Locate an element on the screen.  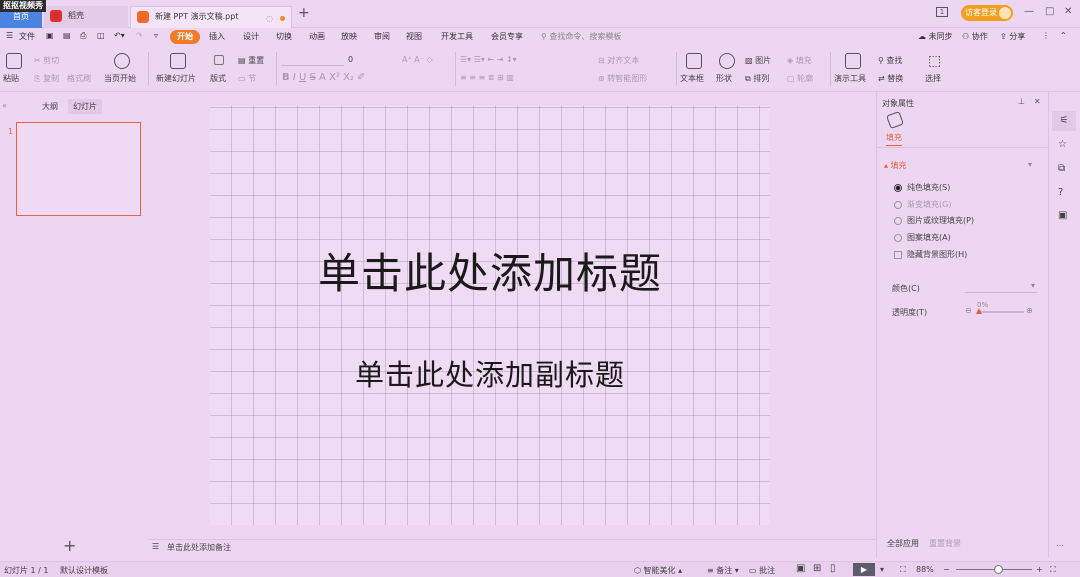
radio-pattern-fill: 图案填充(A) is located at coordinates (922, 237).